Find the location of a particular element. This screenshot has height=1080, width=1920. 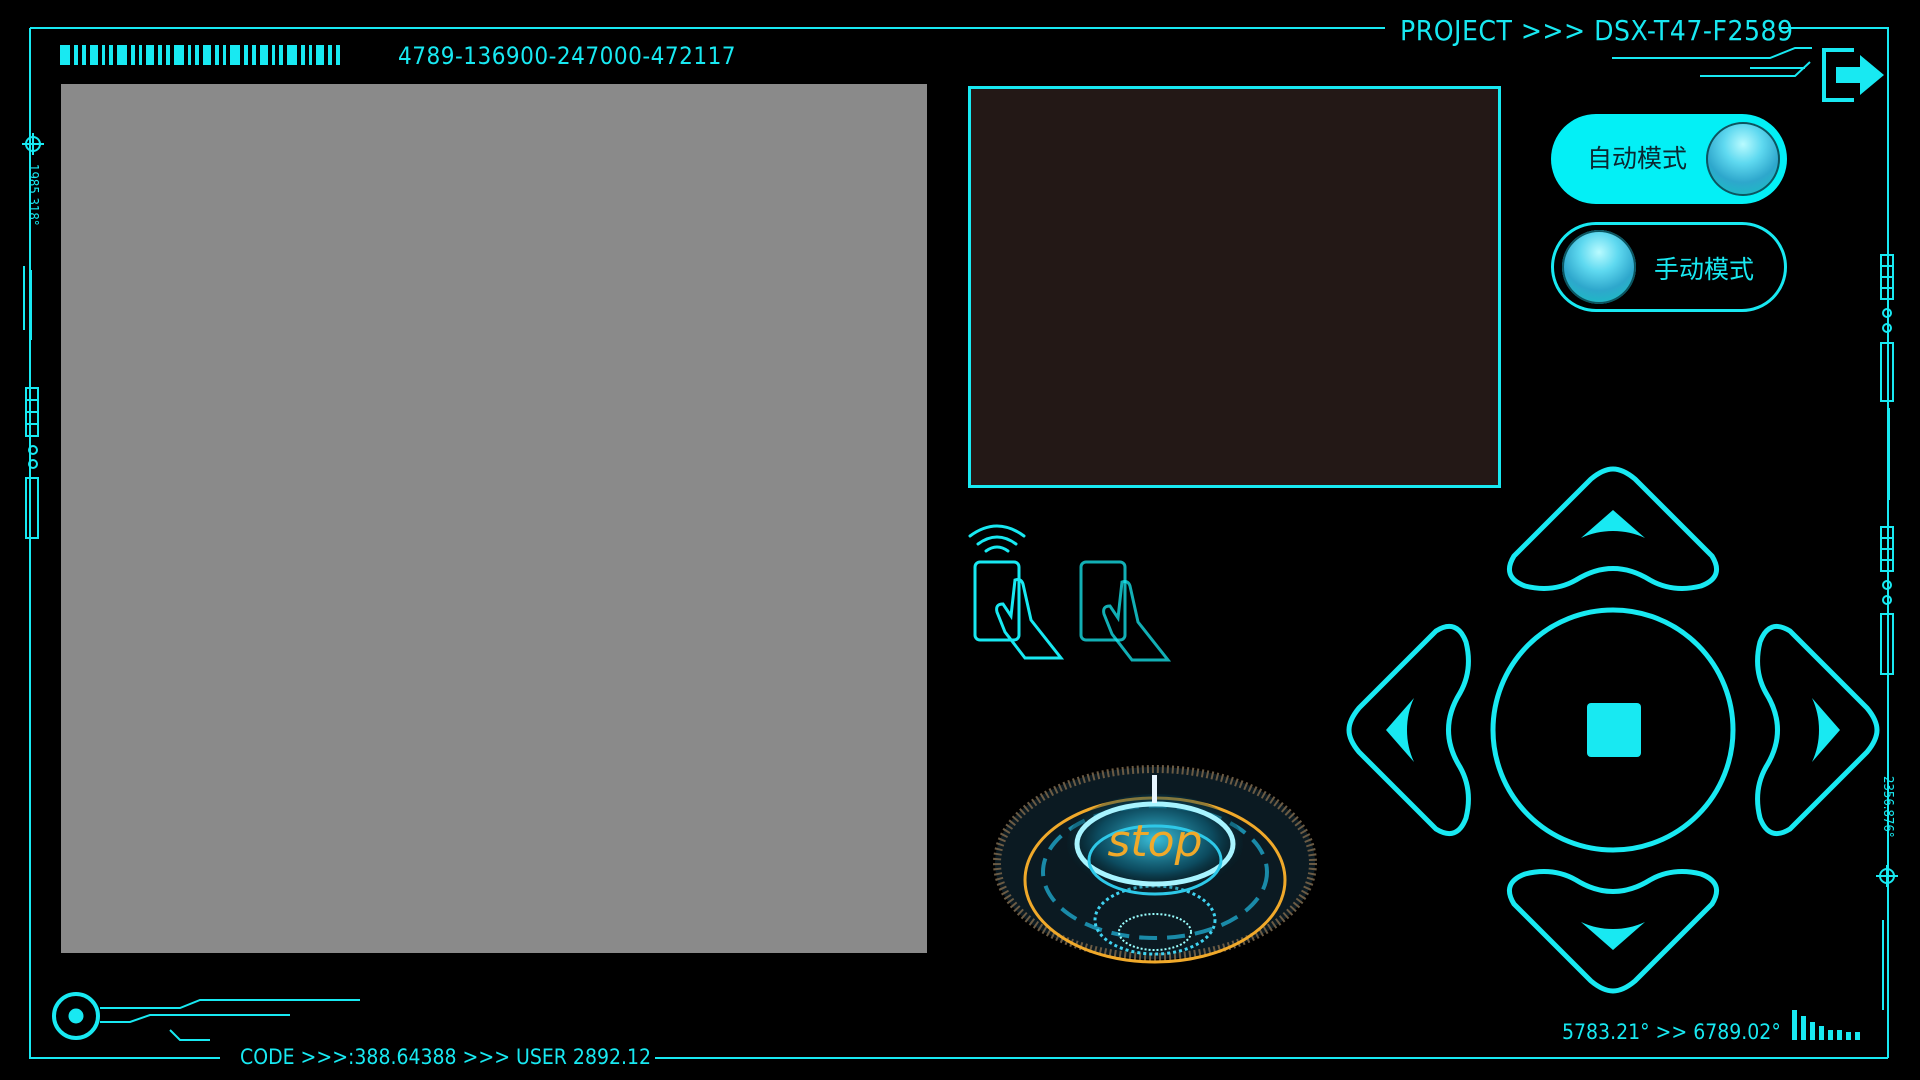

arrow-left-icon is located at coordinates (1400, 730).